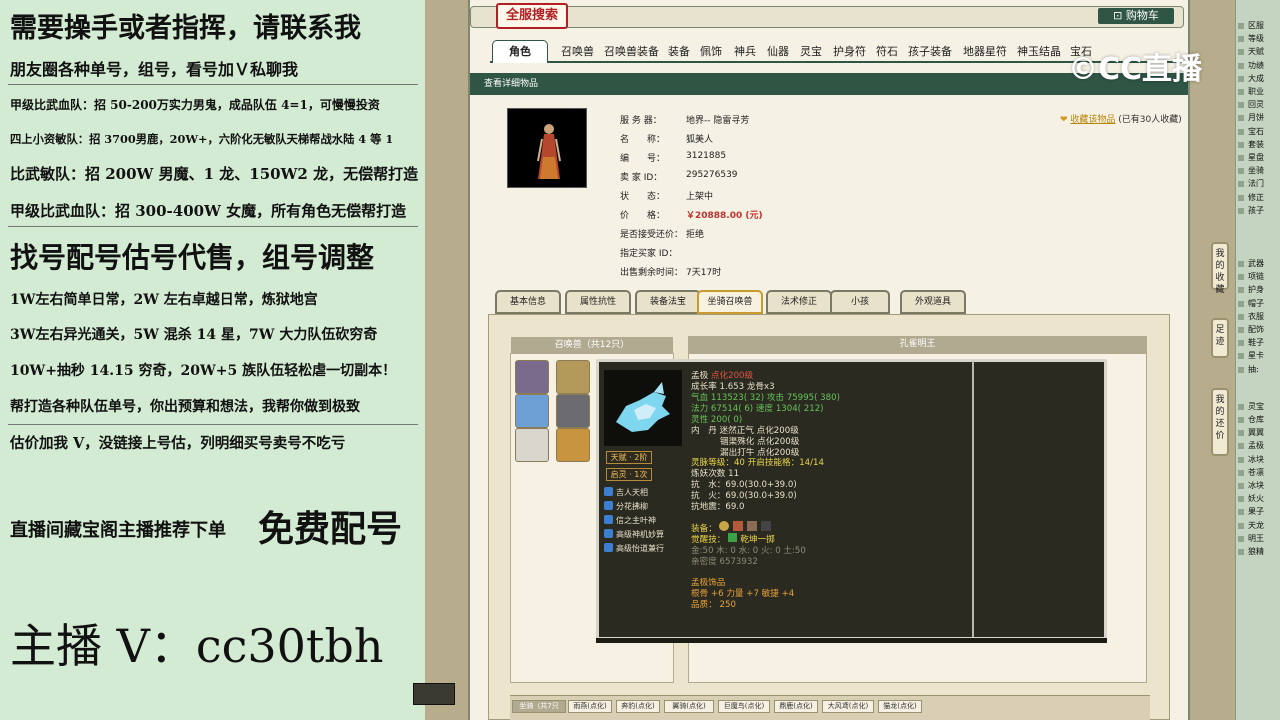 This screenshot has height=720, width=1280. I want to click on heart-icon: ❤, so click(1065, 120).